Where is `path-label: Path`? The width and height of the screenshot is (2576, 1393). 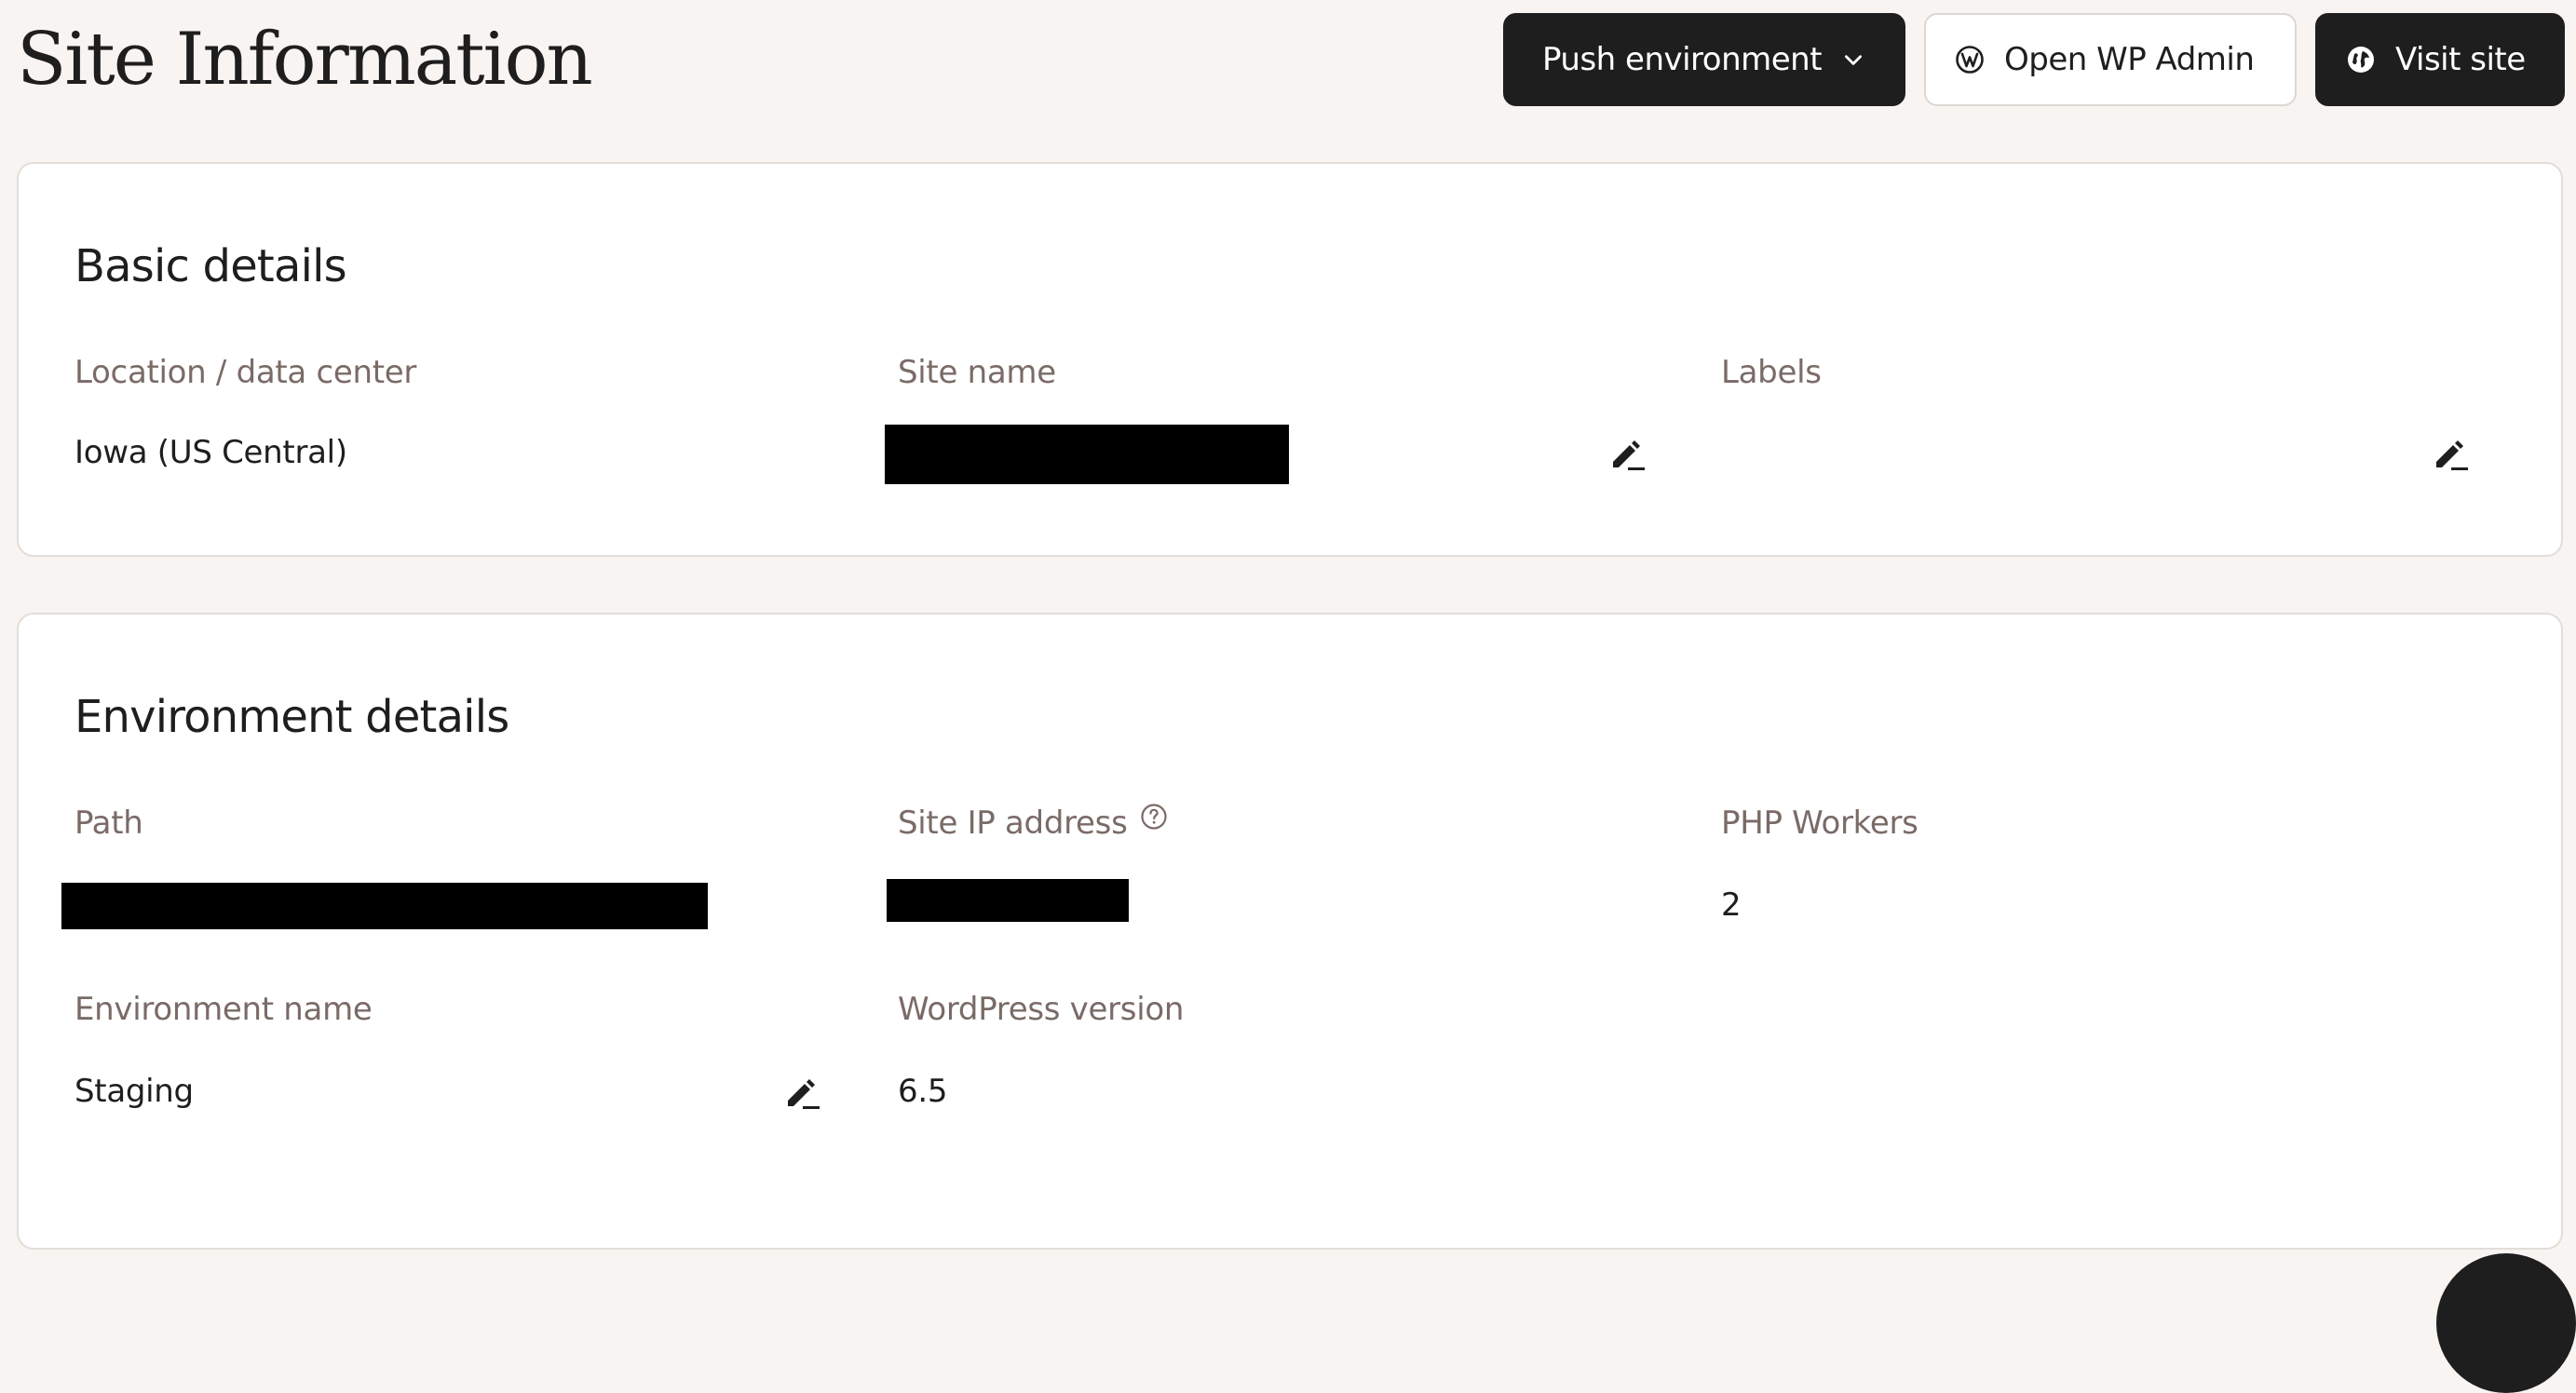
path-label: Path is located at coordinates (109, 823).